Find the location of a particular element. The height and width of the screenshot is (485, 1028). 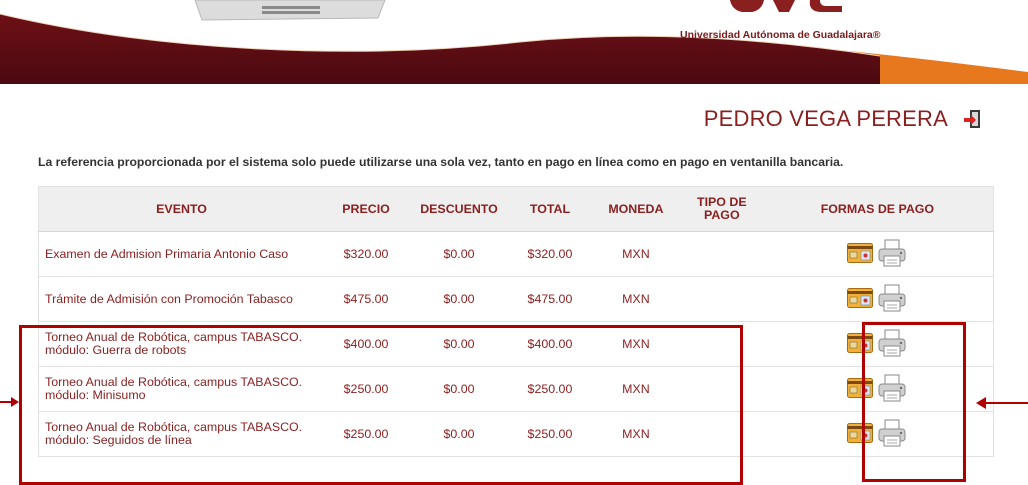

col-precio: PRECIO is located at coordinates (366, 209).